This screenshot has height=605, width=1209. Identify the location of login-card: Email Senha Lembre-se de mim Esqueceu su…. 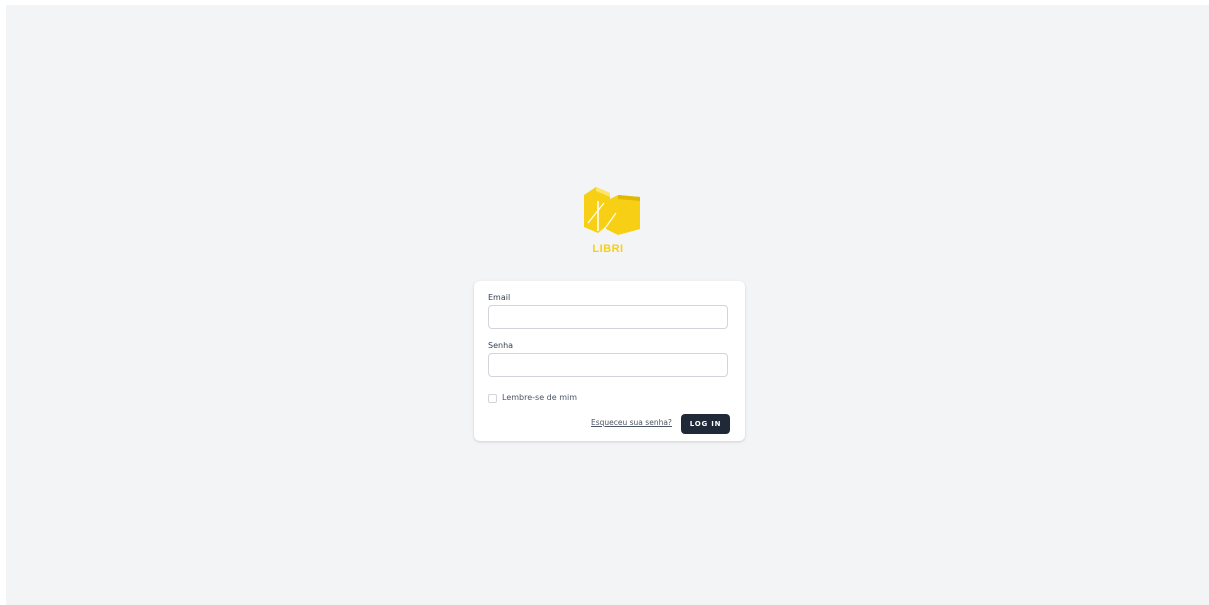
(609, 361).